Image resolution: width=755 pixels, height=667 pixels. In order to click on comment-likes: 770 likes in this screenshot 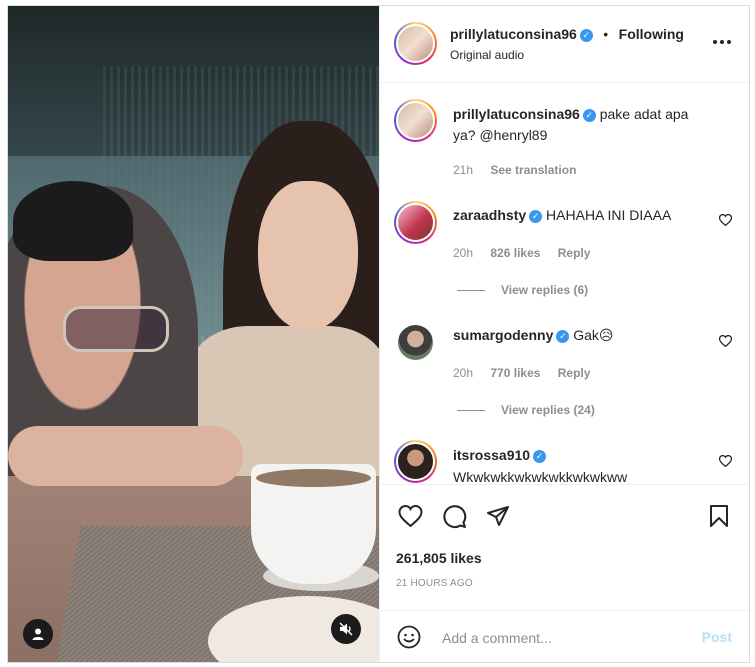, I will do `click(515, 373)`.